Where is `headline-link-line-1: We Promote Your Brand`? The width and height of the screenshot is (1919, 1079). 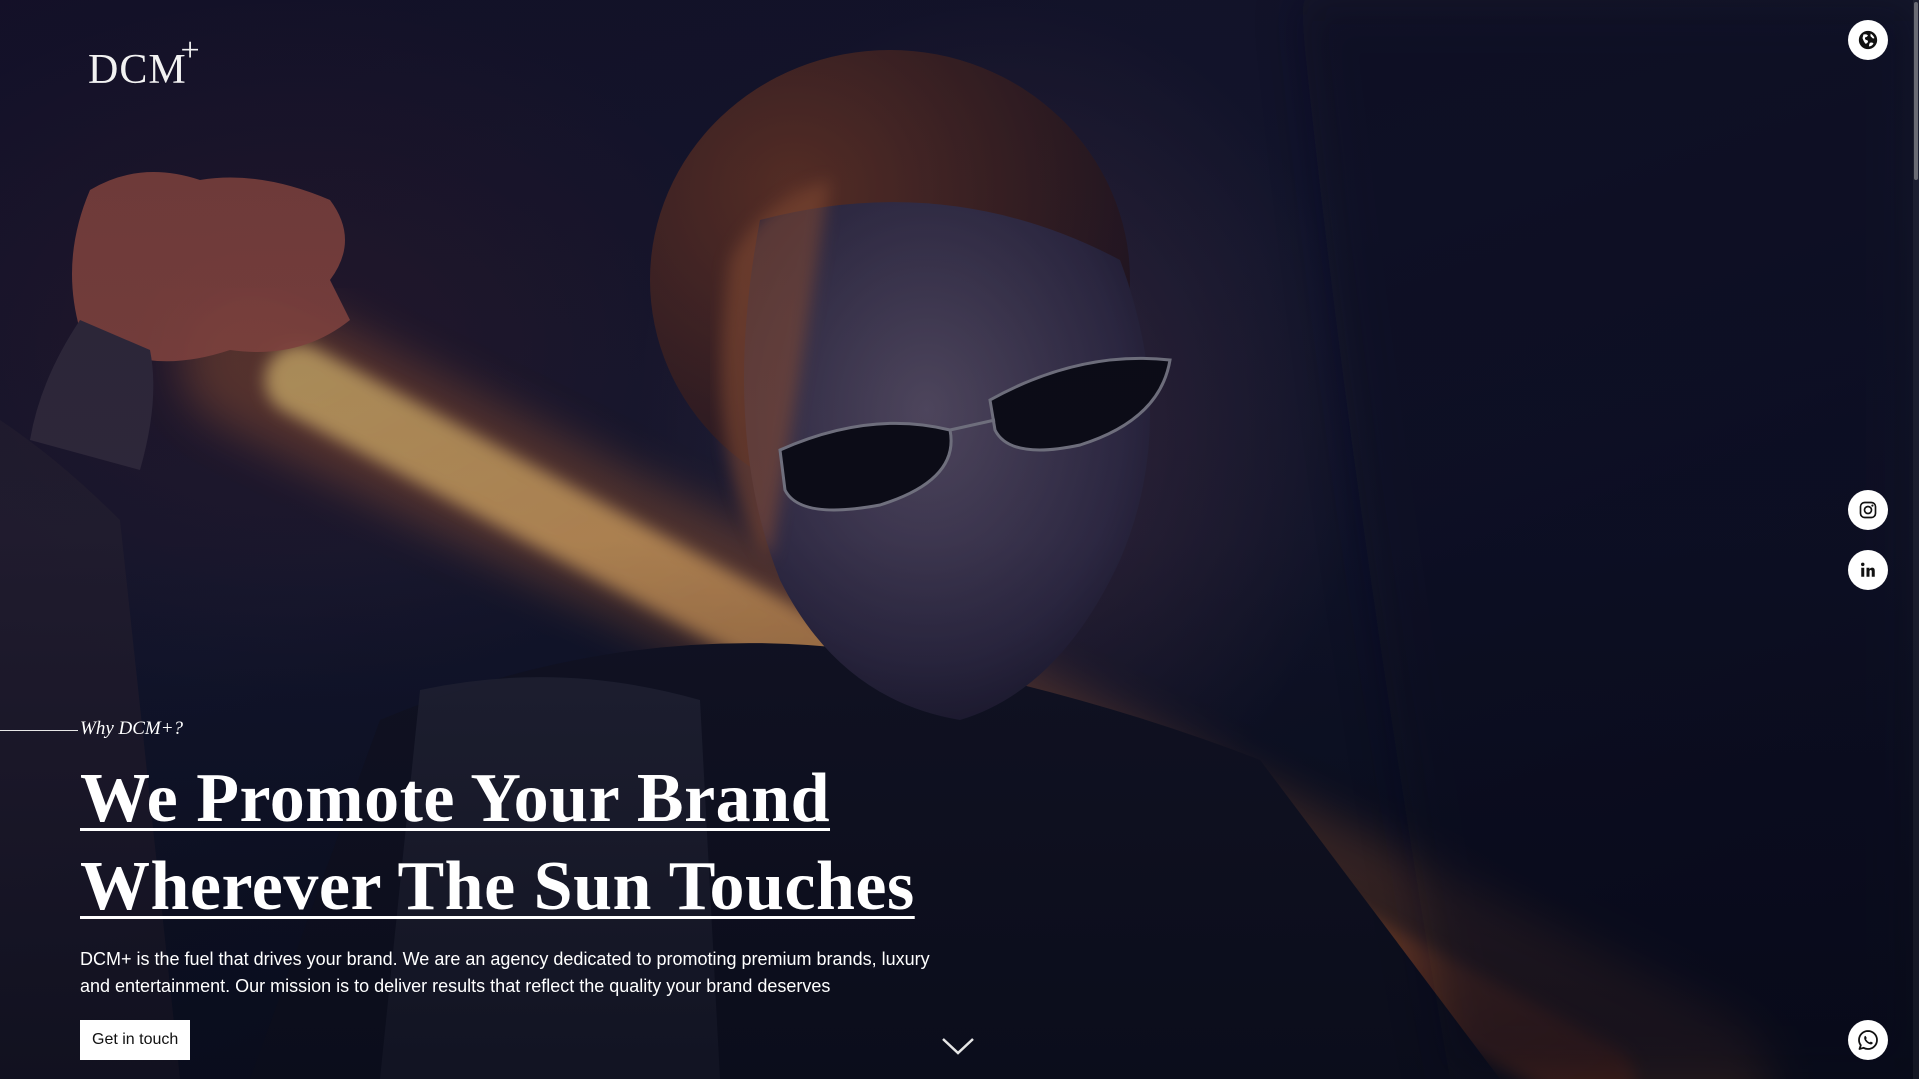
headline-link-line-1: We Promote Your Brand is located at coordinates (455, 798).